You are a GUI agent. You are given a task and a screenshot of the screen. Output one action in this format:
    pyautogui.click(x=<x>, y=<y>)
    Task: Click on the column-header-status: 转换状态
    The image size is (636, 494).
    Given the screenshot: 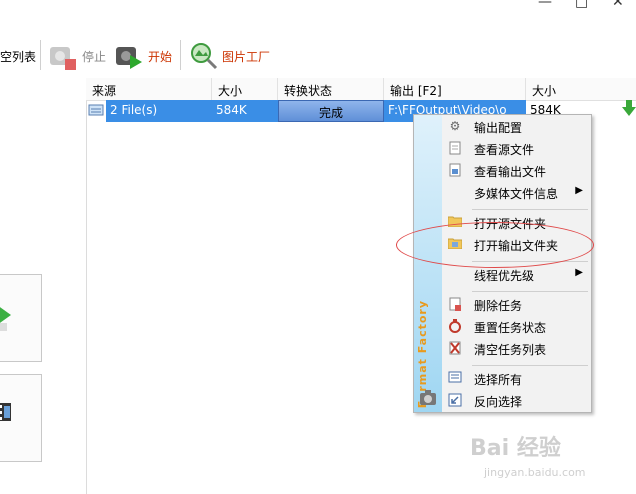 What is the action you would take?
    pyautogui.click(x=331, y=89)
    